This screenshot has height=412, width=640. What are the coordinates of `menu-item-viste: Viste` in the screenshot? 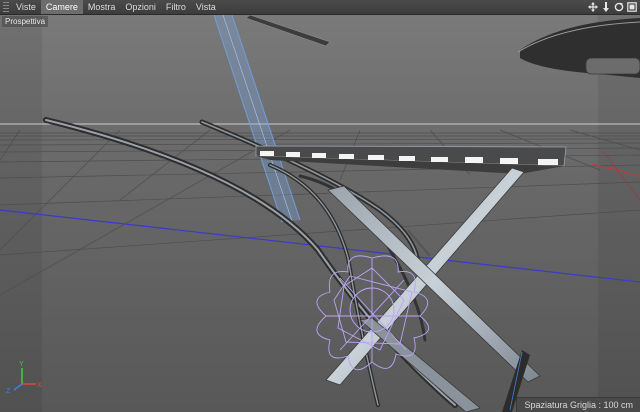 It's located at (26, 7).